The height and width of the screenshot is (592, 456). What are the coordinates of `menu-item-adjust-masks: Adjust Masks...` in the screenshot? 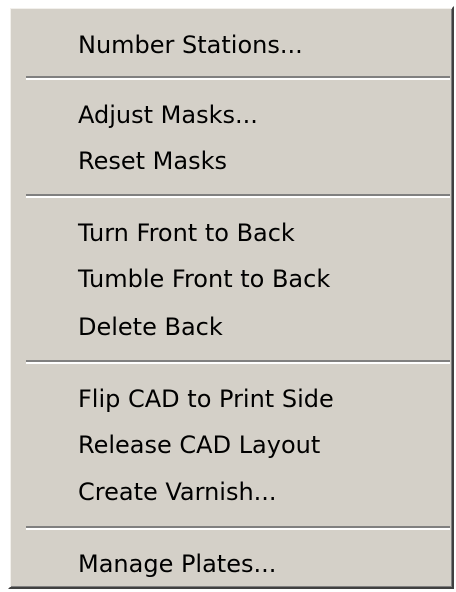 It's located at (231, 115).